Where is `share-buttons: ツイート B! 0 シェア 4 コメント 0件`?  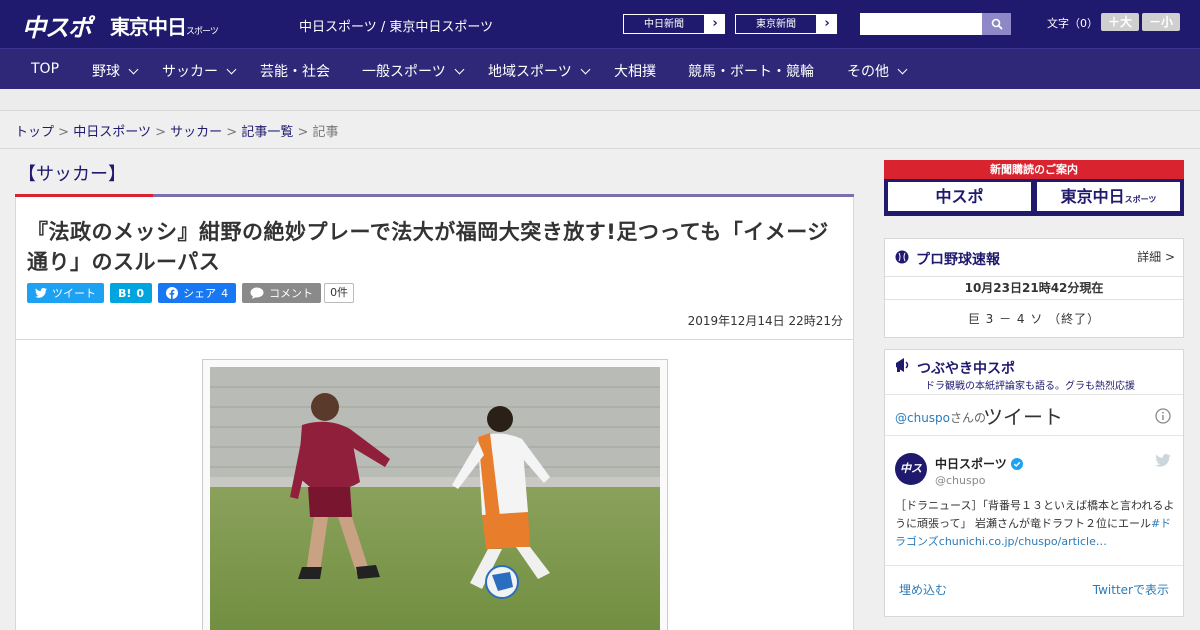 share-buttons: ツイート B! 0 シェア 4 コメント 0件 is located at coordinates (191, 293).